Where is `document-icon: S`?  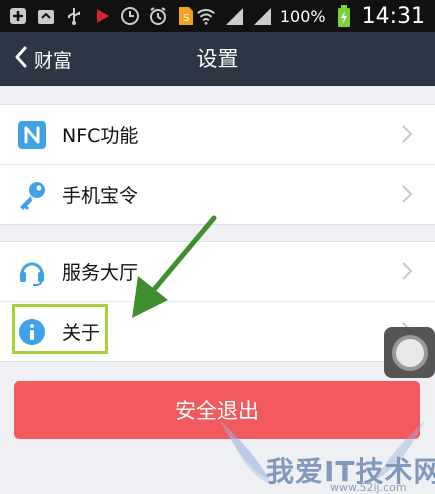 document-icon: S is located at coordinates (186, 16).